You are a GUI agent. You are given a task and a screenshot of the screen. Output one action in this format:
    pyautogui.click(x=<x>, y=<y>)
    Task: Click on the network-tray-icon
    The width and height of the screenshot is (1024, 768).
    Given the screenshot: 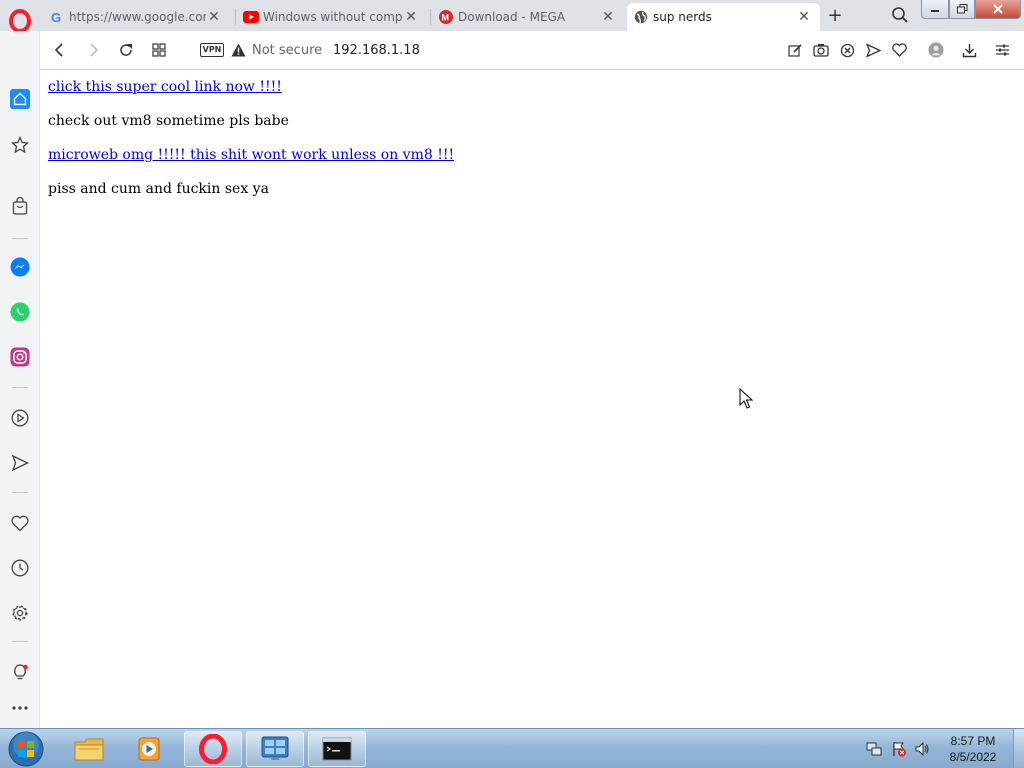 What is the action you would take?
    pyautogui.click(x=874, y=749)
    